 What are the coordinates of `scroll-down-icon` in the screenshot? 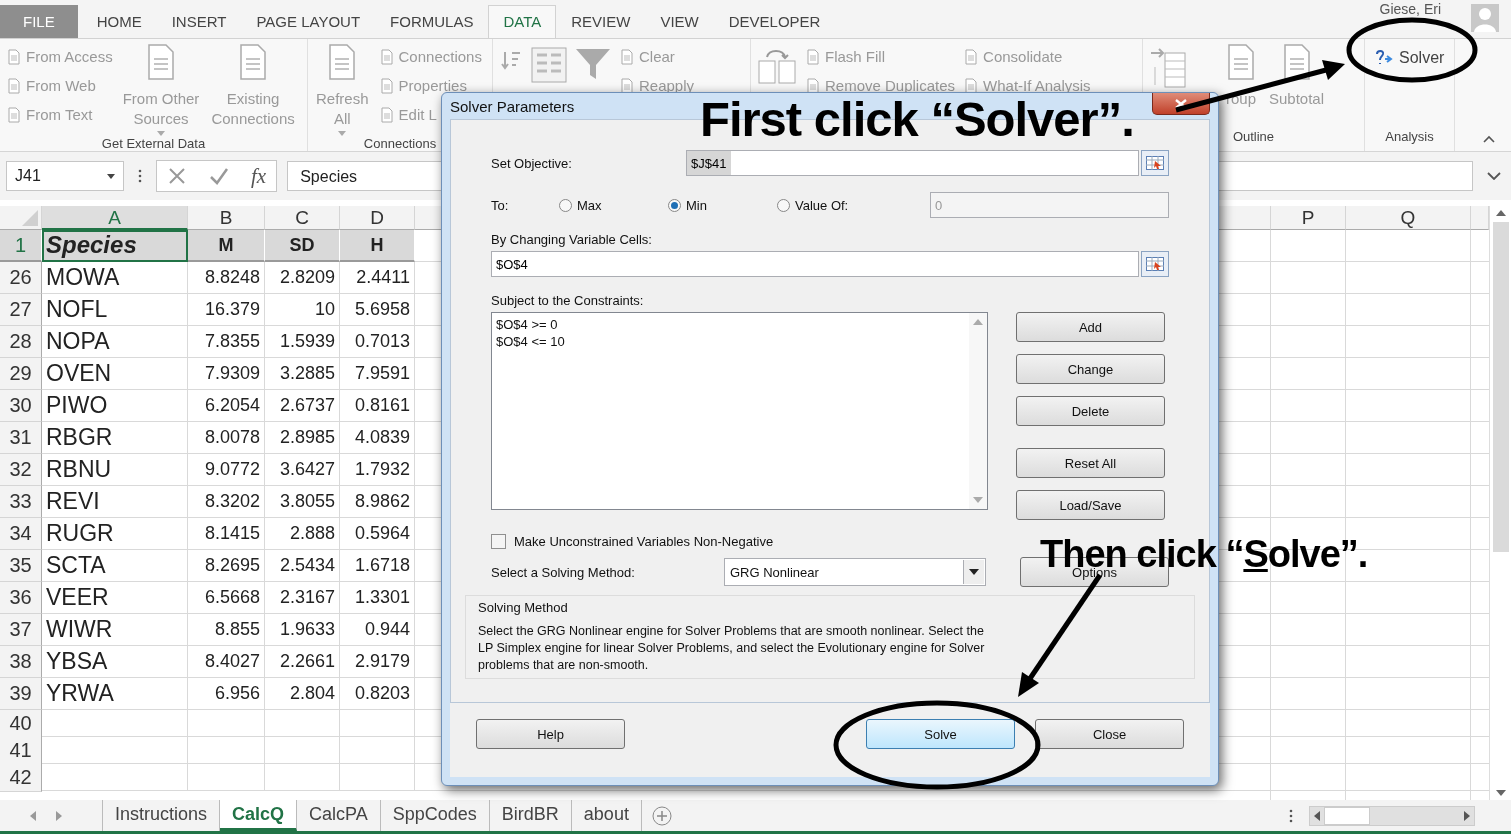 It's located at (1500, 793).